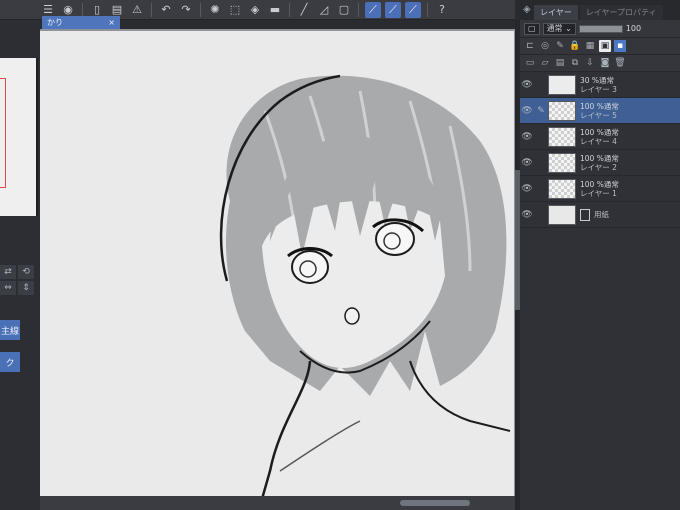 Image resolution: width=680 pixels, height=510 pixels. Describe the element at coordinates (352, 316) in the screenshot. I see `mouth` at that location.